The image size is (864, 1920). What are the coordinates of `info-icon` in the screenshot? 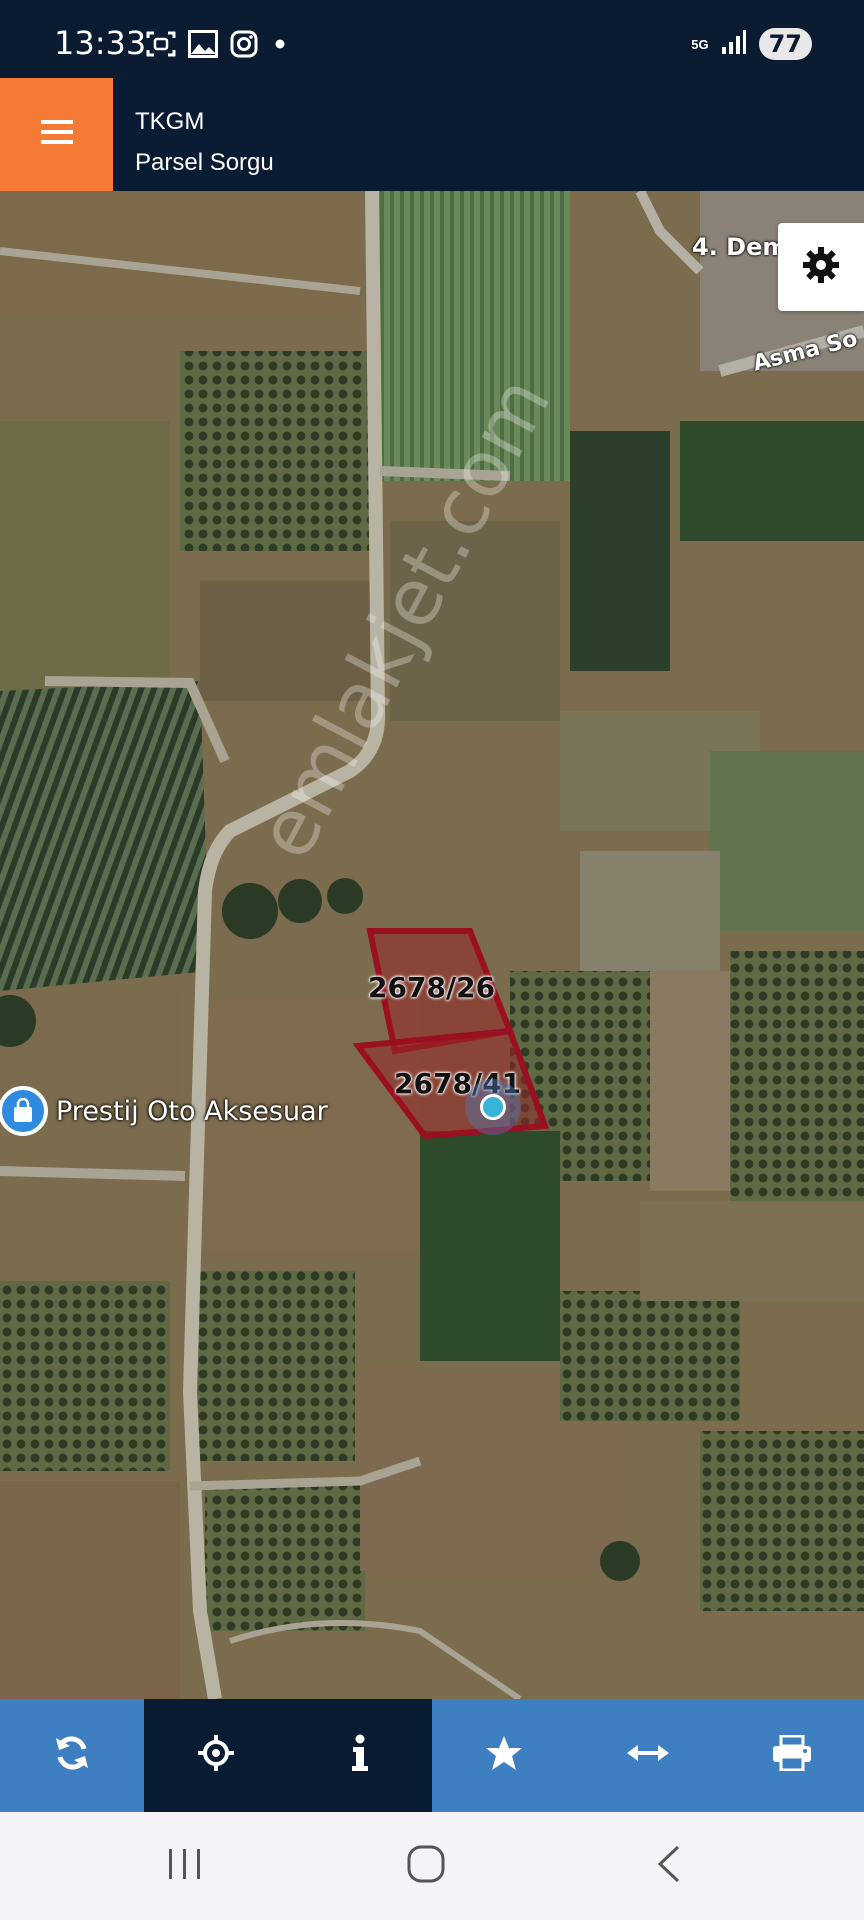 It's located at (360, 1755).